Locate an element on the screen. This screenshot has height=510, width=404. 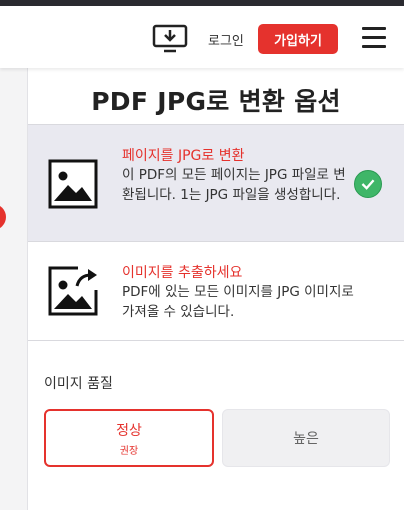
image-quality-label: 이미지 품질 is located at coordinates (78, 384).